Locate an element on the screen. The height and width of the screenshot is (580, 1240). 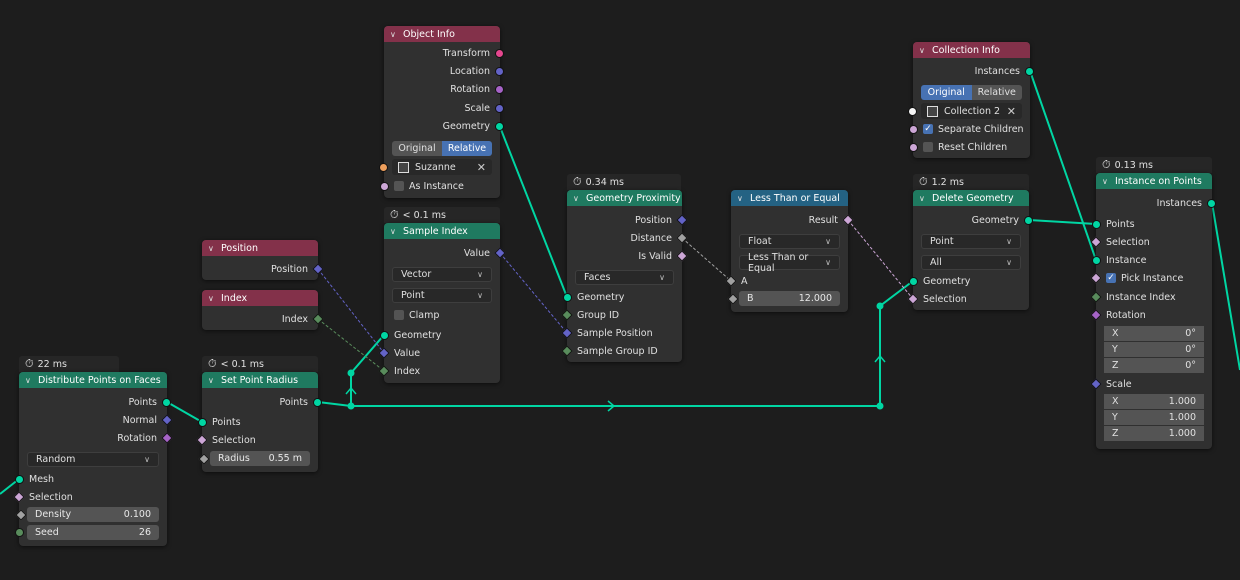
socket-instance is located at coordinates (1096, 260).